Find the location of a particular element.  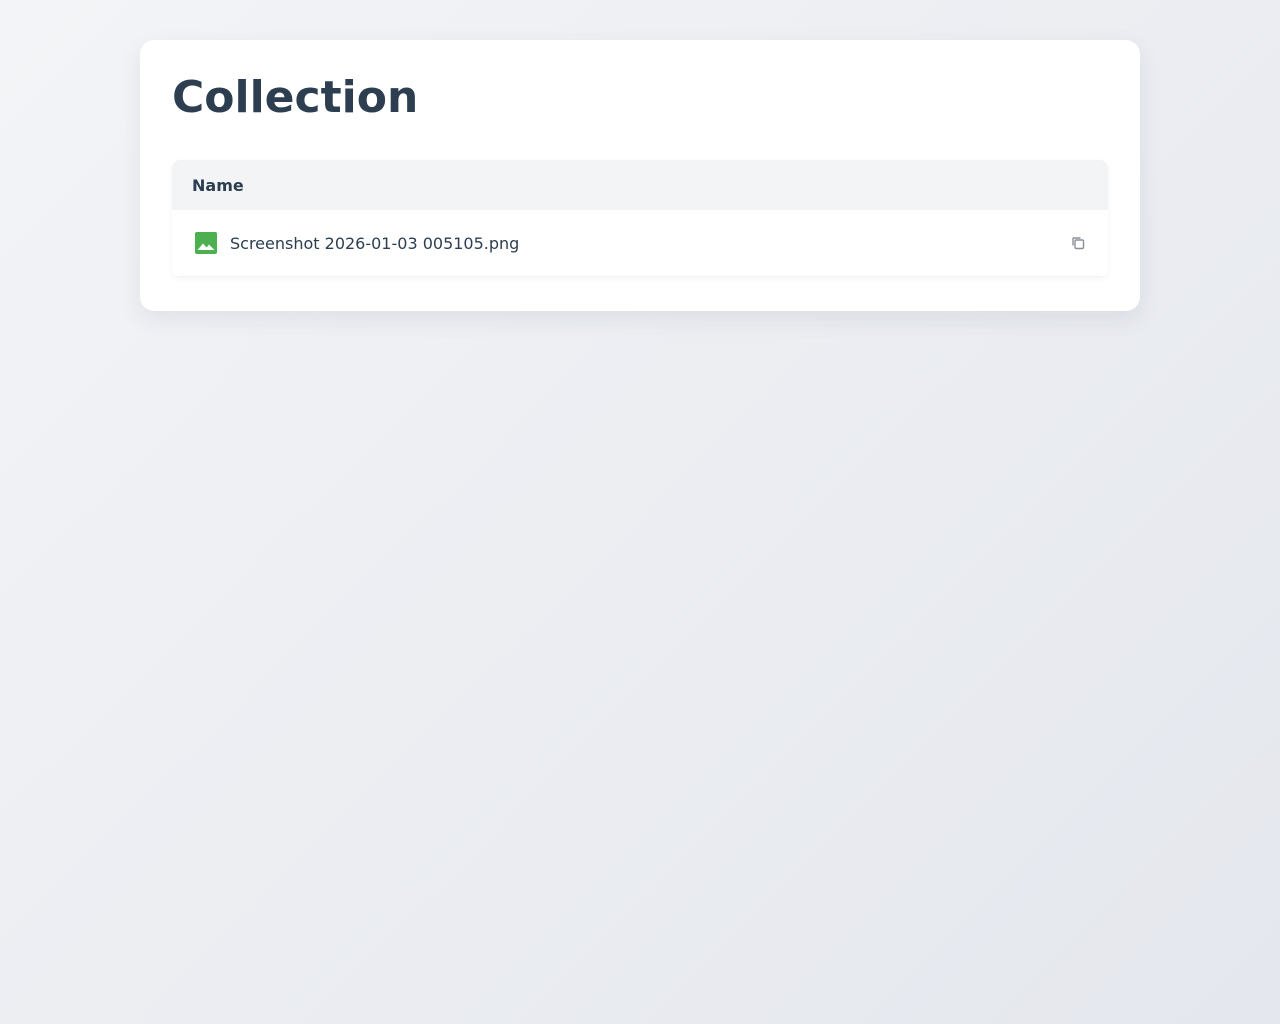

file-name: Screenshot 2026-01-03 005105.png is located at coordinates (648, 243).